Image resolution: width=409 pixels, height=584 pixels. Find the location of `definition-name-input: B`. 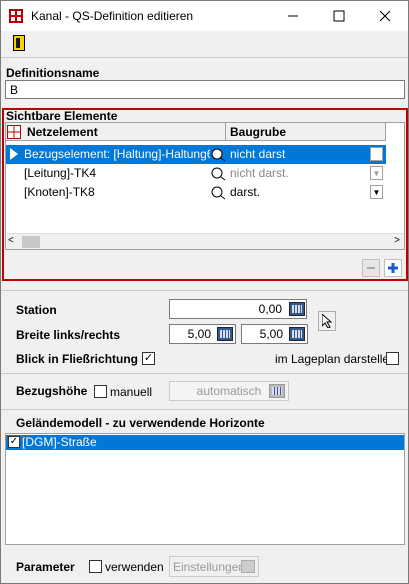

definition-name-input: B is located at coordinates (205, 89).